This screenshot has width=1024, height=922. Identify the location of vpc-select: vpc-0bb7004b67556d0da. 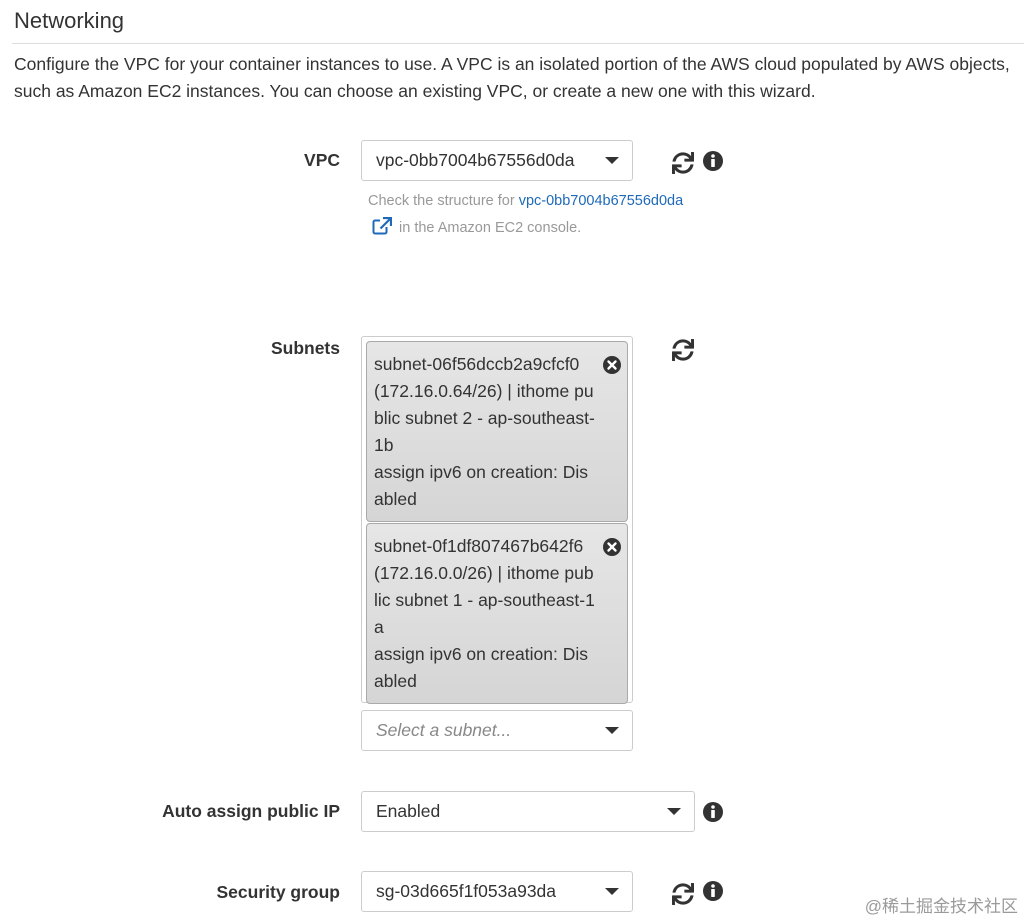
(497, 160).